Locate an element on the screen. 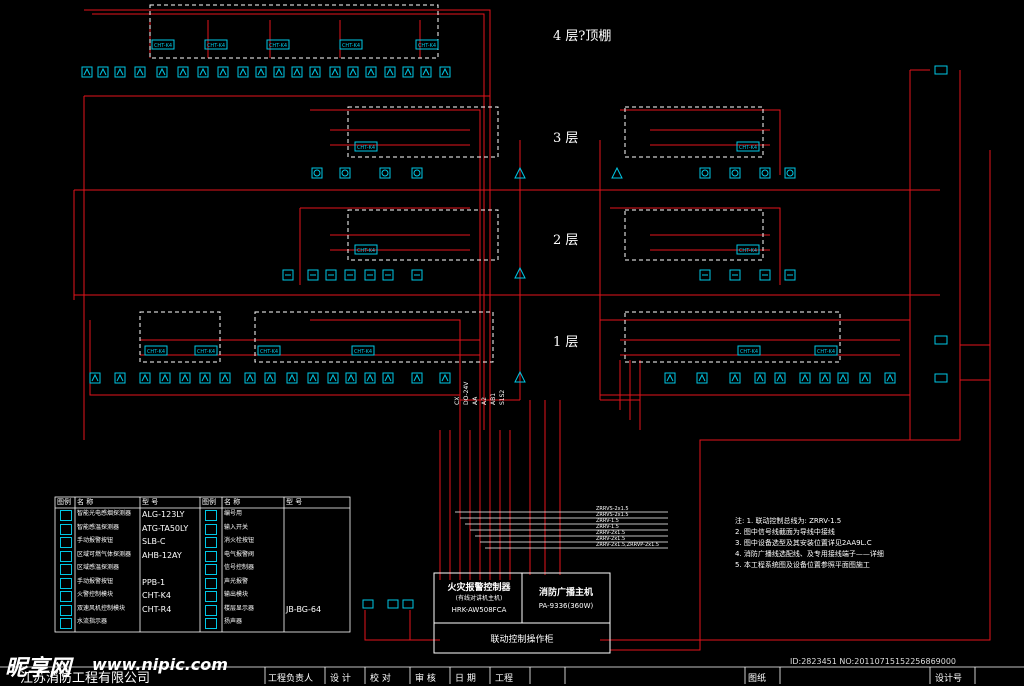 This screenshot has width=1024, height=686. legend-cell: 智能感温探测器 is located at coordinates (98, 527).